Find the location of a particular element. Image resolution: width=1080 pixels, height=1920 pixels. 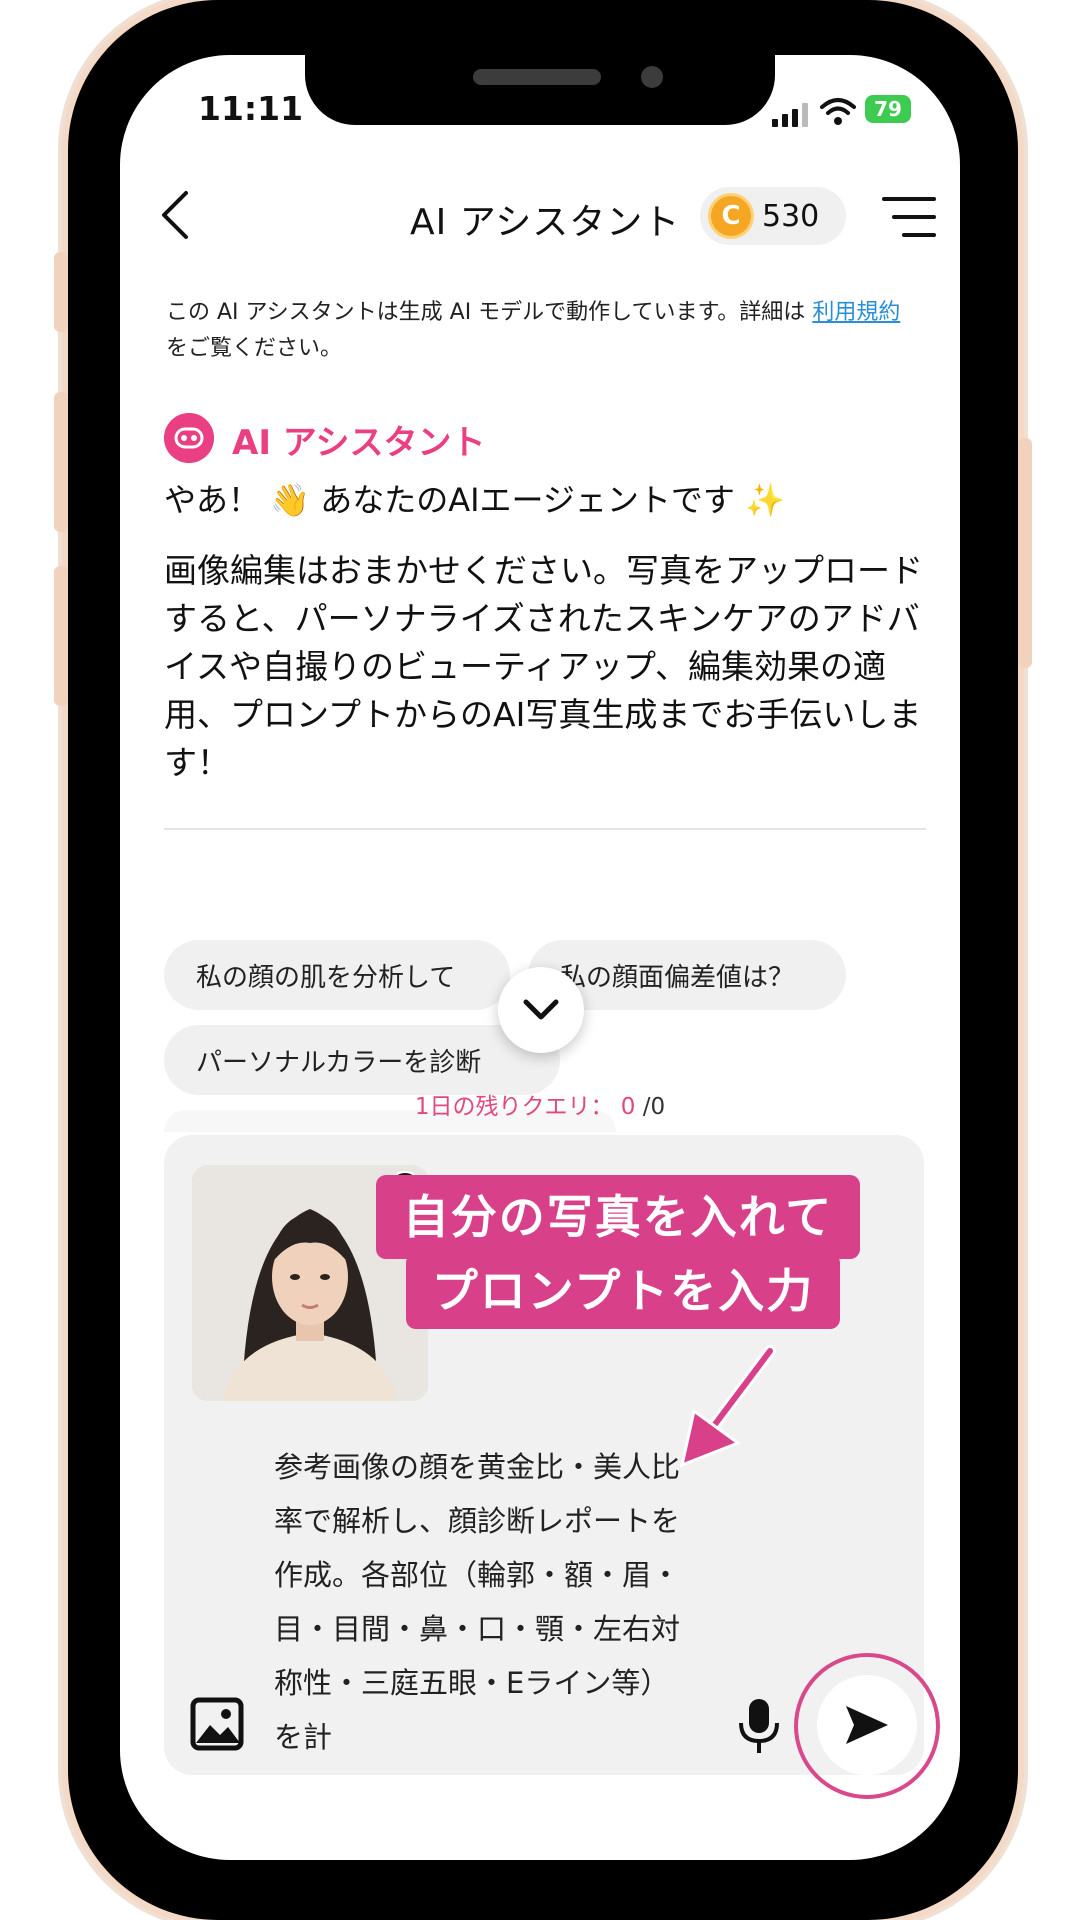

suggestion-label: パーソナルカラーを診断 is located at coordinates (339, 1062).